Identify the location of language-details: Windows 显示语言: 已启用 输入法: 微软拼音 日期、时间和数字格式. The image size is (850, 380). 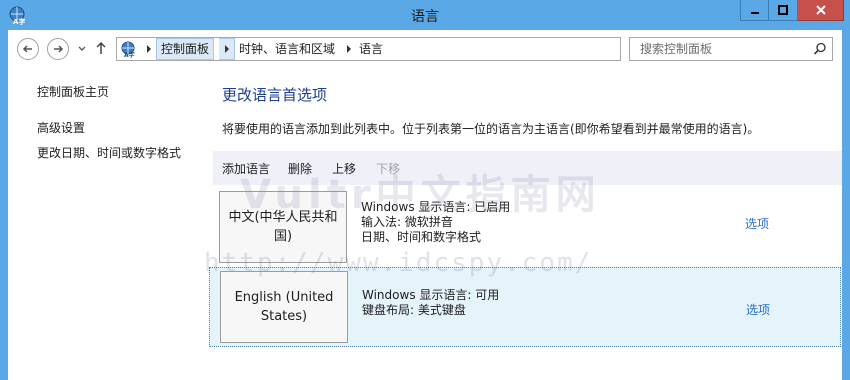
(435, 222).